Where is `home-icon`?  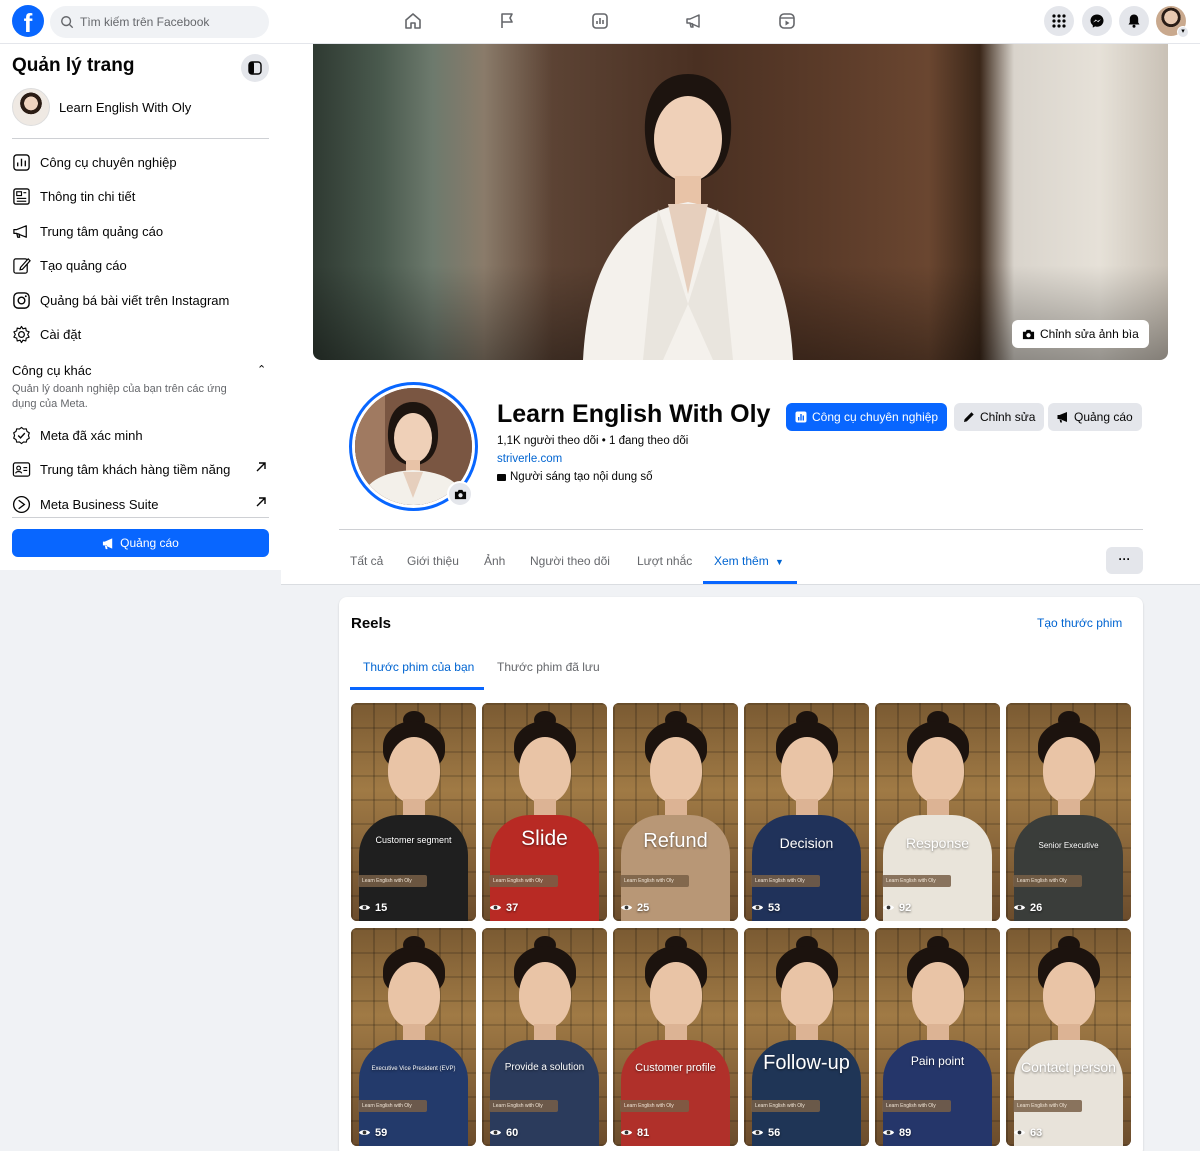
home-icon is located at coordinates (413, 21).